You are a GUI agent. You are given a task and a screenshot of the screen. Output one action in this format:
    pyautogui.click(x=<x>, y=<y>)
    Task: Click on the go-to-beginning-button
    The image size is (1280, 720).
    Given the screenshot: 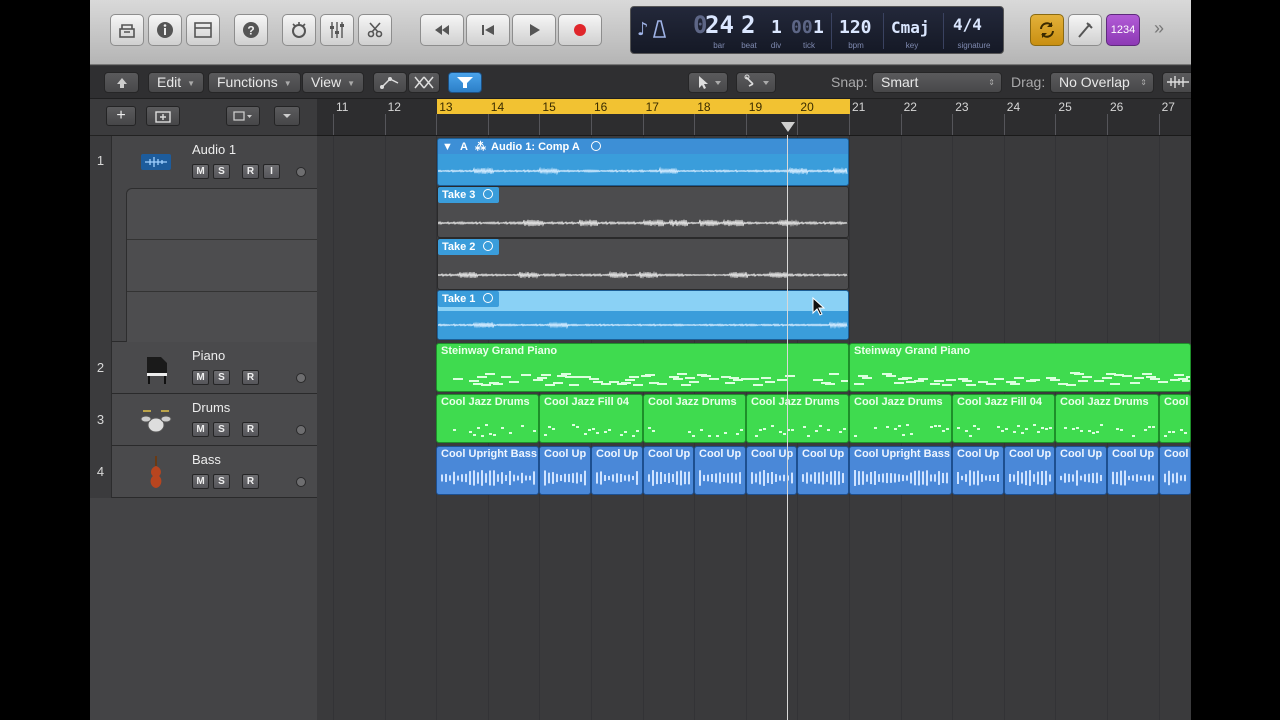 What is the action you would take?
    pyautogui.click(x=488, y=30)
    